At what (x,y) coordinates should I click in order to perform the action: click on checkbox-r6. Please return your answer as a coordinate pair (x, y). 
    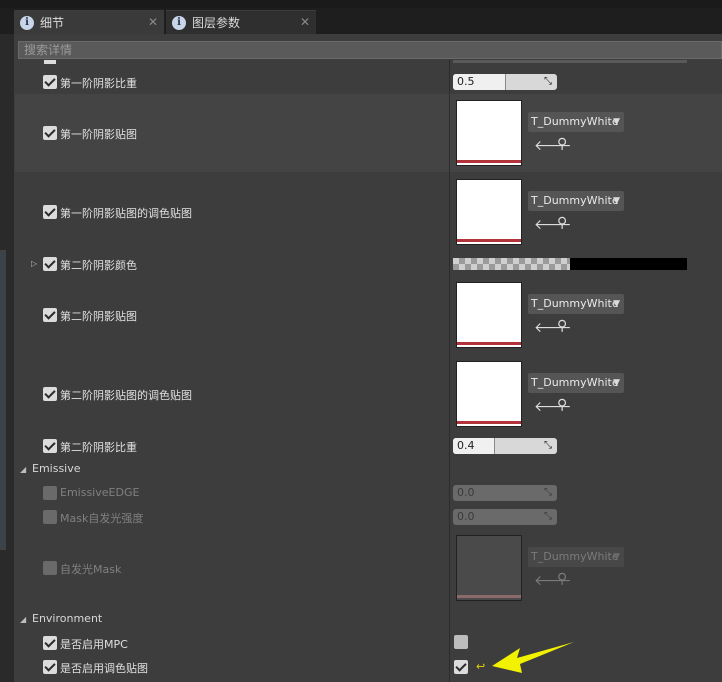
    Looking at the image, I should click on (50, 394).